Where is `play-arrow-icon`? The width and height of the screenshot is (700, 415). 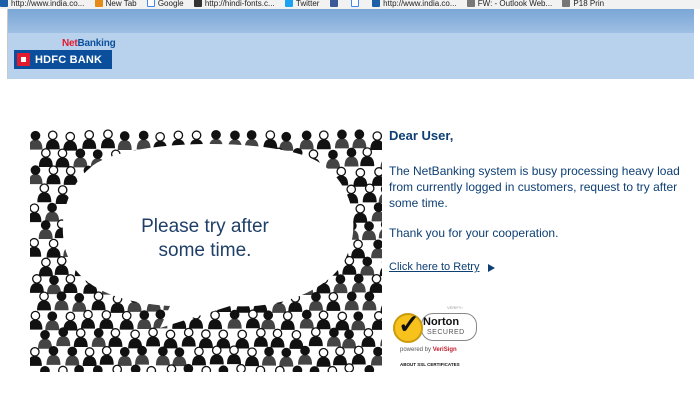 play-arrow-icon is located at coordinates (491, 268).